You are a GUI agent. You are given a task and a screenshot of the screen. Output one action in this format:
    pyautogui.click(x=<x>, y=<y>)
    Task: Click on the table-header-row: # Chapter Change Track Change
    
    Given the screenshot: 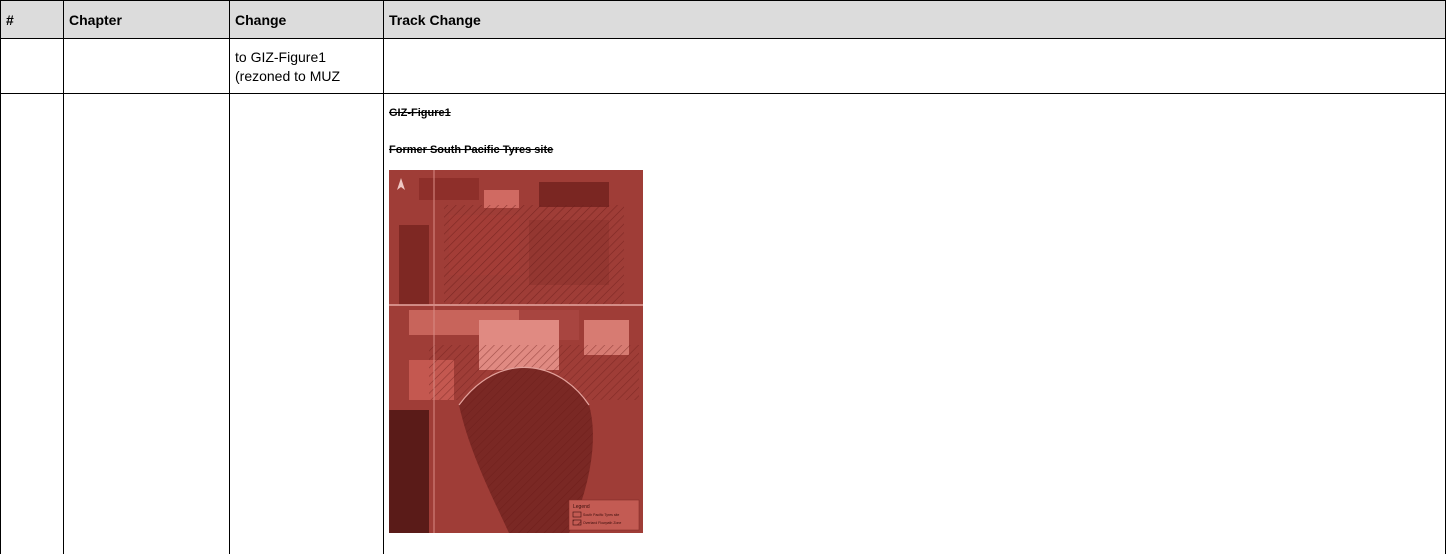 What is the action you would take?
    pyautogui.click(x=723, y=19)
    